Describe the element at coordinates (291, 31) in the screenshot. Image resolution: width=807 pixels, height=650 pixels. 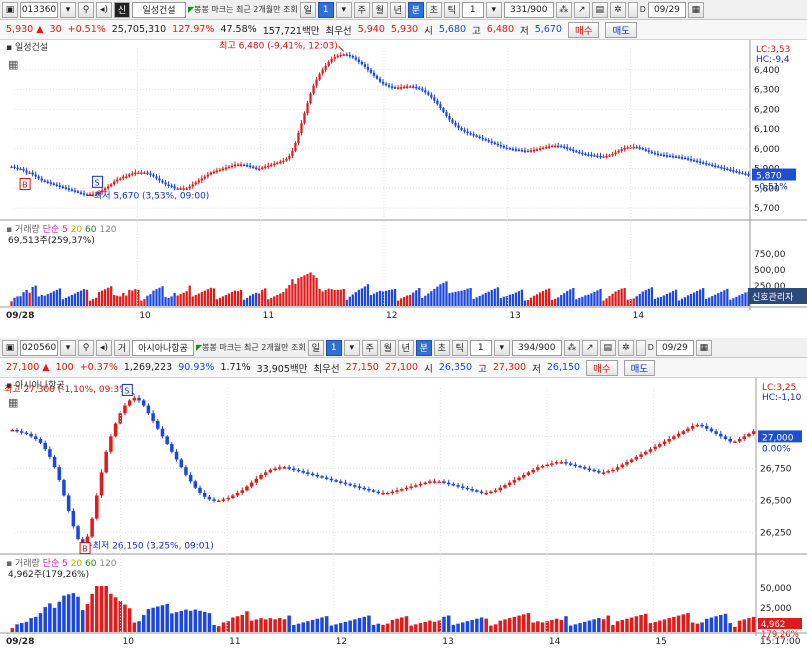
I see `trade-amount: 157,721백만` at that location.